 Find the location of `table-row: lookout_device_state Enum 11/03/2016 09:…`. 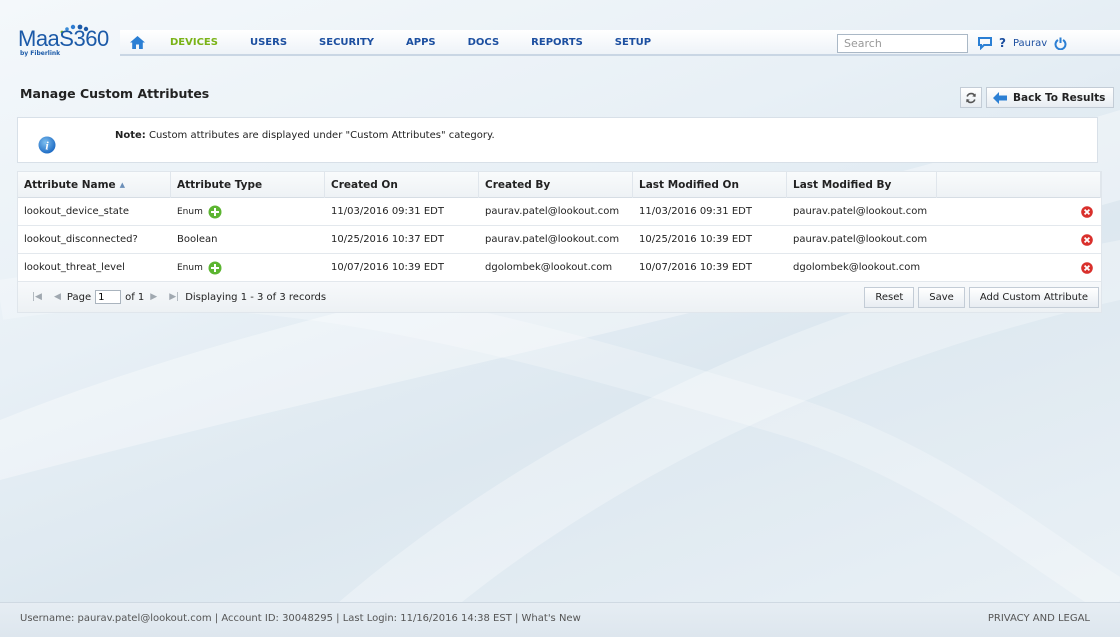

table-row: lookout_device_state Enum 11/03/2016 09:… is located at coordinates (559, 212).